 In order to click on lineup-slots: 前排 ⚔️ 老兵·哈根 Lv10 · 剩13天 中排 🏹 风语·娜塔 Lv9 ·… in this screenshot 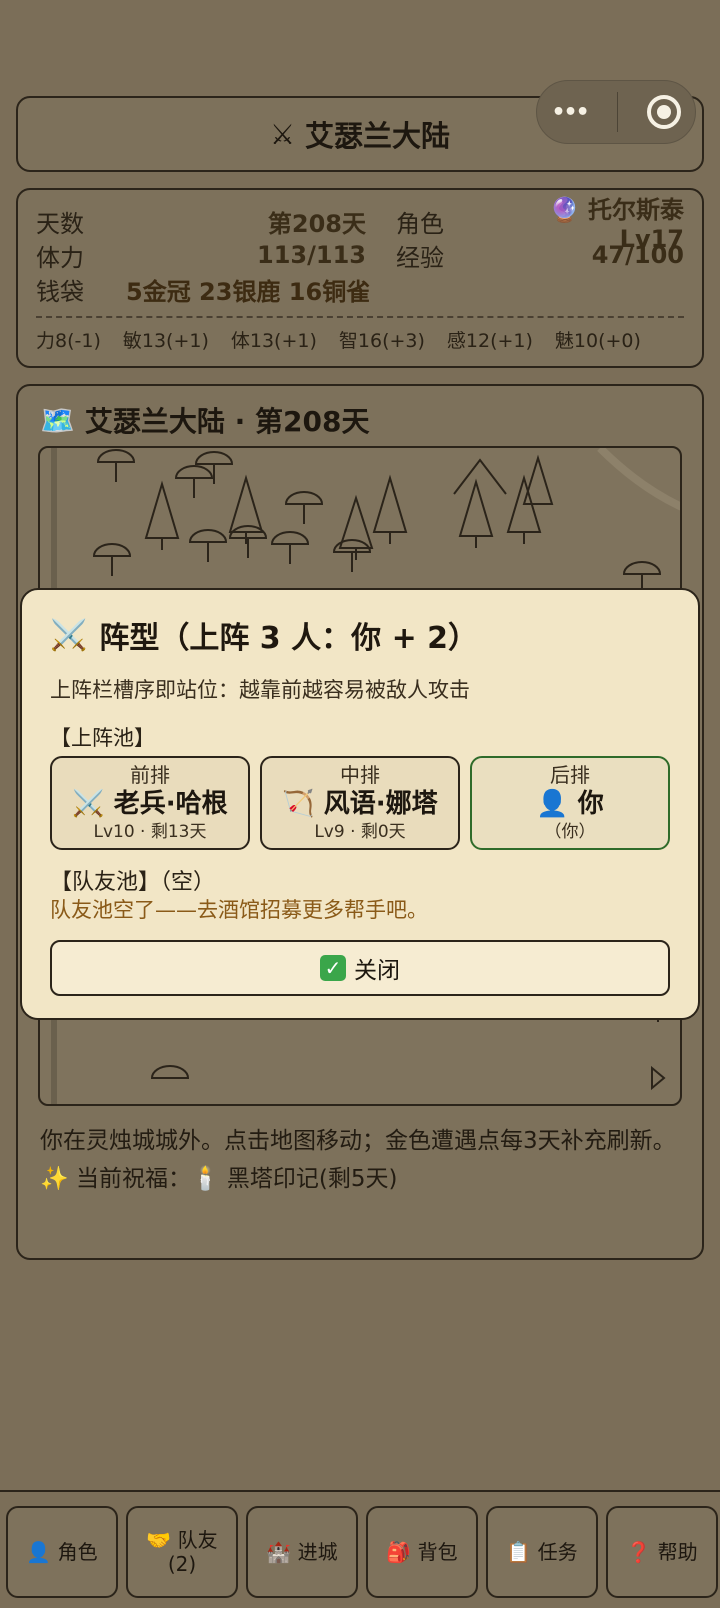, I will do `click(360, 803)`.